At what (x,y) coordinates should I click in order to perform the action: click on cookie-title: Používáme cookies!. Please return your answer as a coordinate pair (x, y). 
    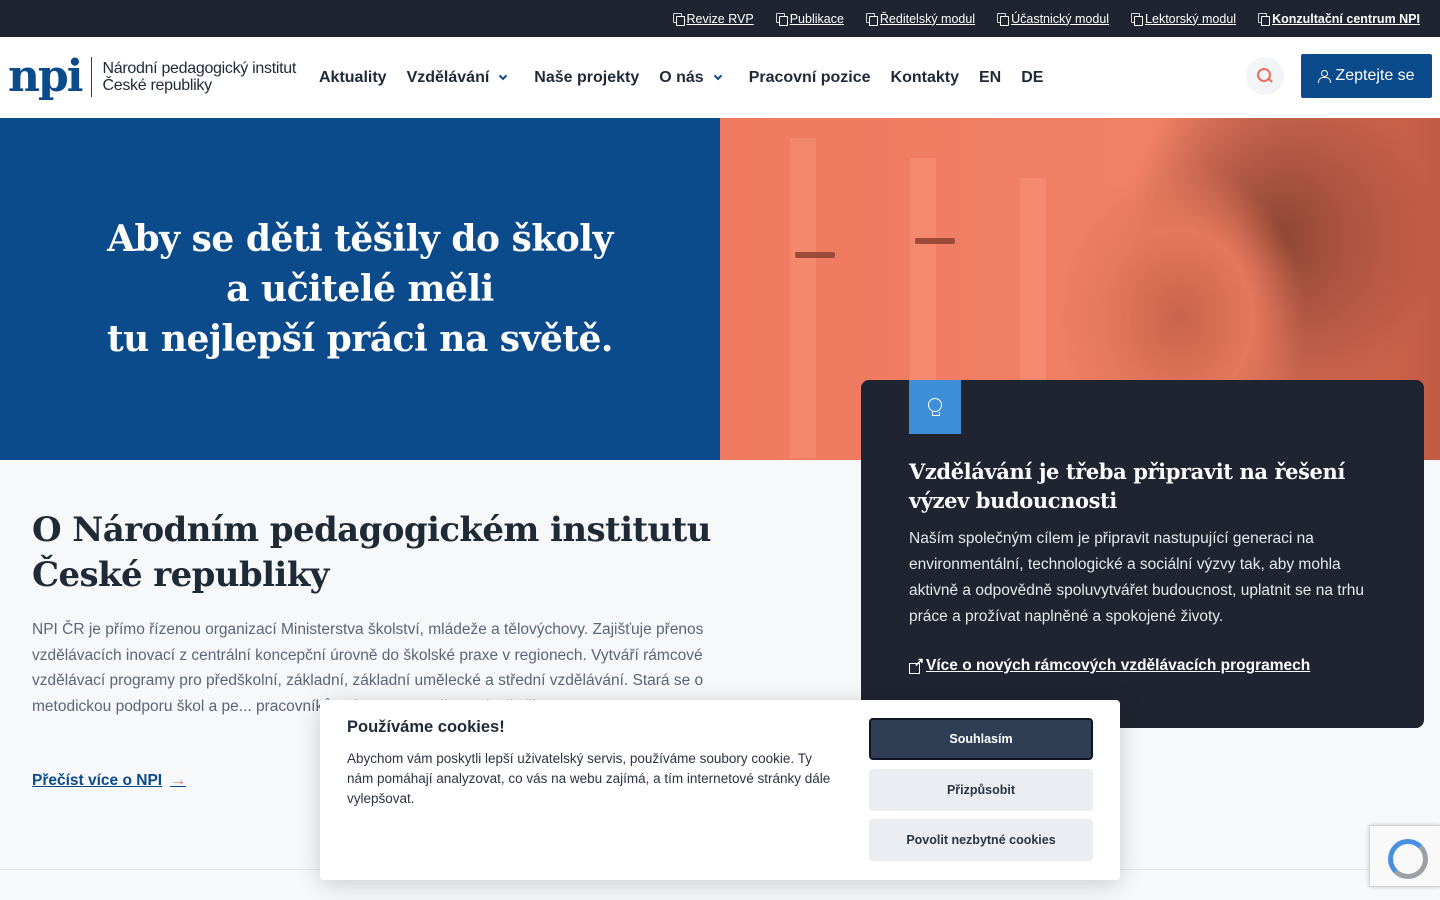
    Looking at the image, I should click on (426, 727).